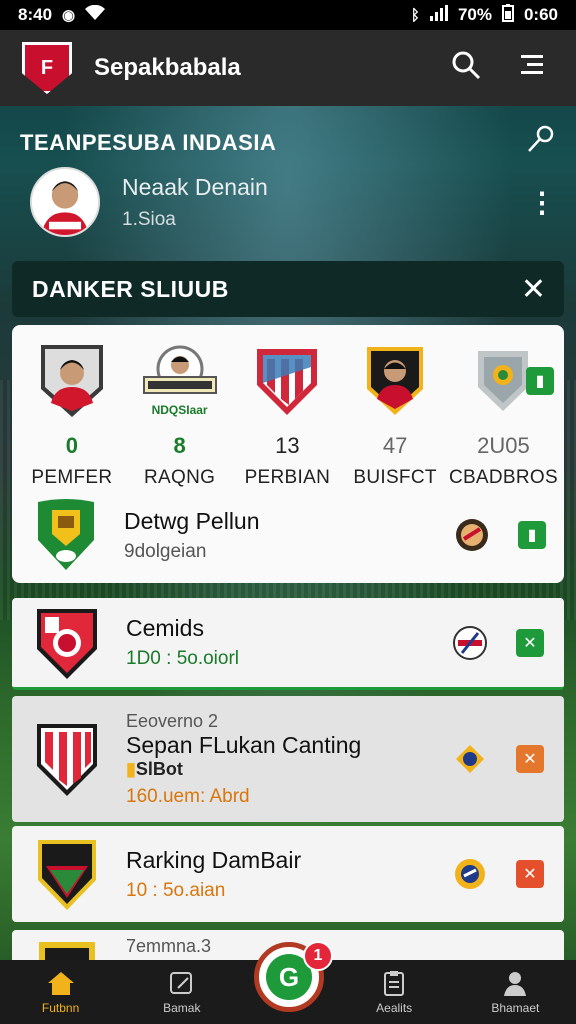 Image resolution: width=576 pixels, height=1024 pixels. Describe the element at coordinates (165, 551) in the screenshot. I see `item-subtitle: 9dolgeian` at that location.